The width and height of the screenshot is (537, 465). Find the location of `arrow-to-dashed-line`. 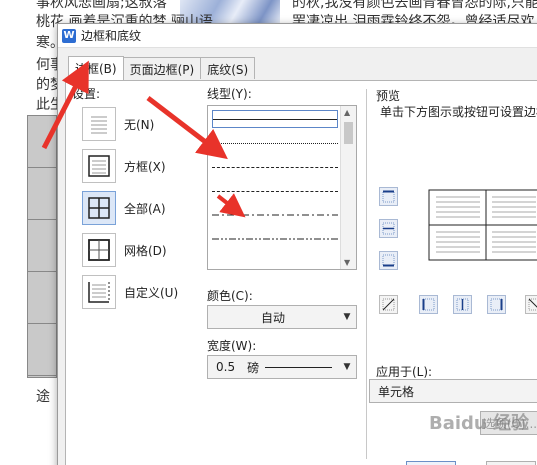

arrow-to-dashed-line is located at coordinates (231, 205).